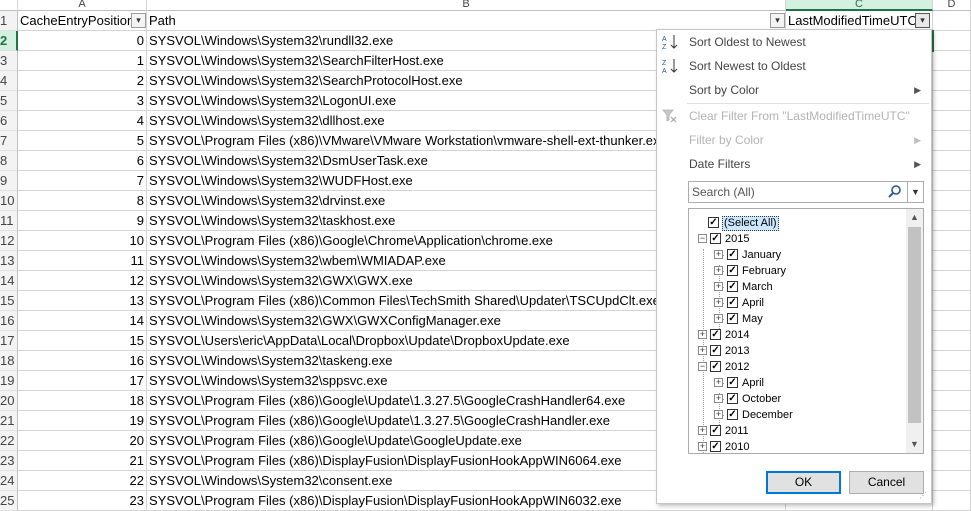 Image resolution: width=971 pixels, height=511 pixels. I want to click on cache-entry-position-cell: 21, so click(82, 461).